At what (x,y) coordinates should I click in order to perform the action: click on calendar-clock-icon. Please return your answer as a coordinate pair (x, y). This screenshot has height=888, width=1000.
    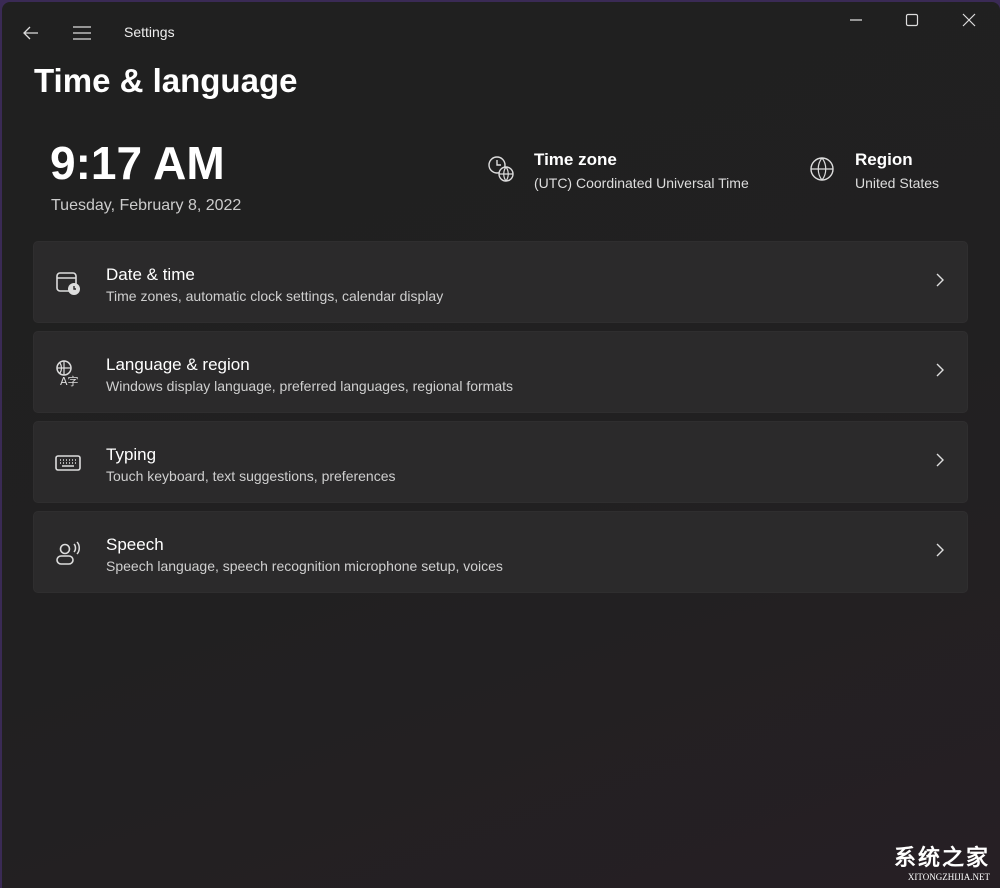
    Looking at the image, I should click on (68, 283).